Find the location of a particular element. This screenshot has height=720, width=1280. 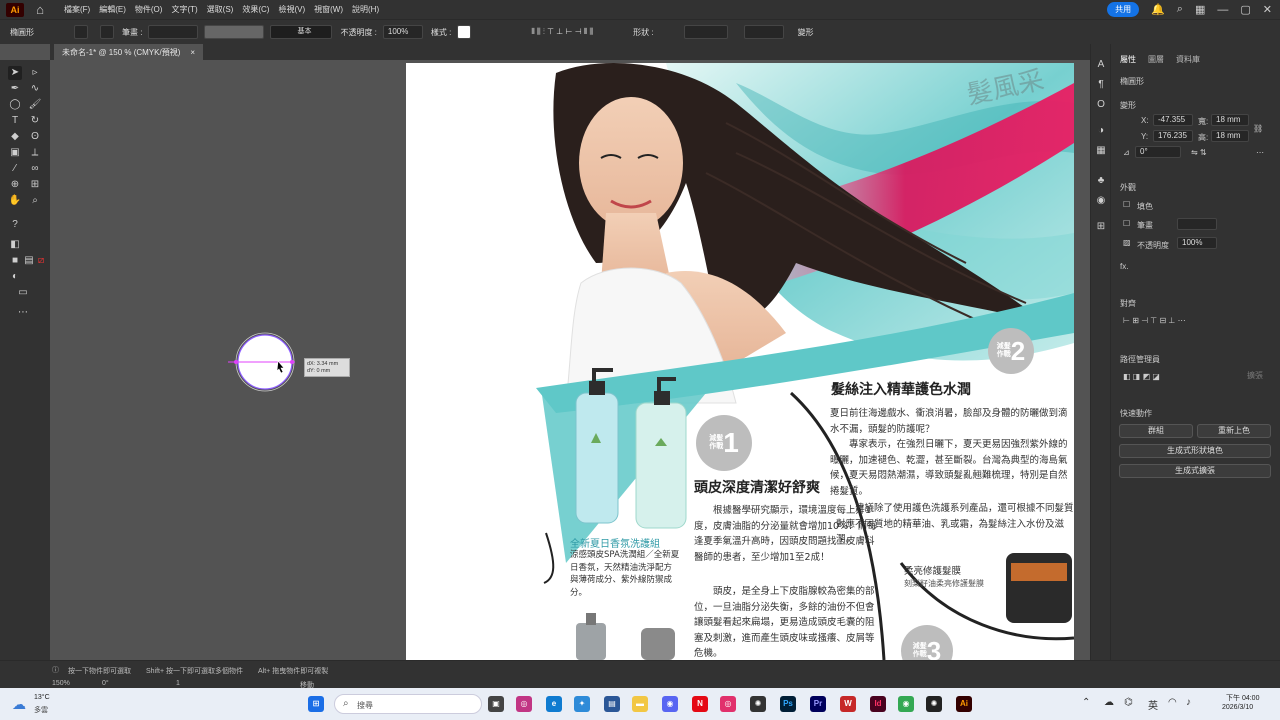

more-tools-icon: ⋯ is located at coordinates (23, 313).